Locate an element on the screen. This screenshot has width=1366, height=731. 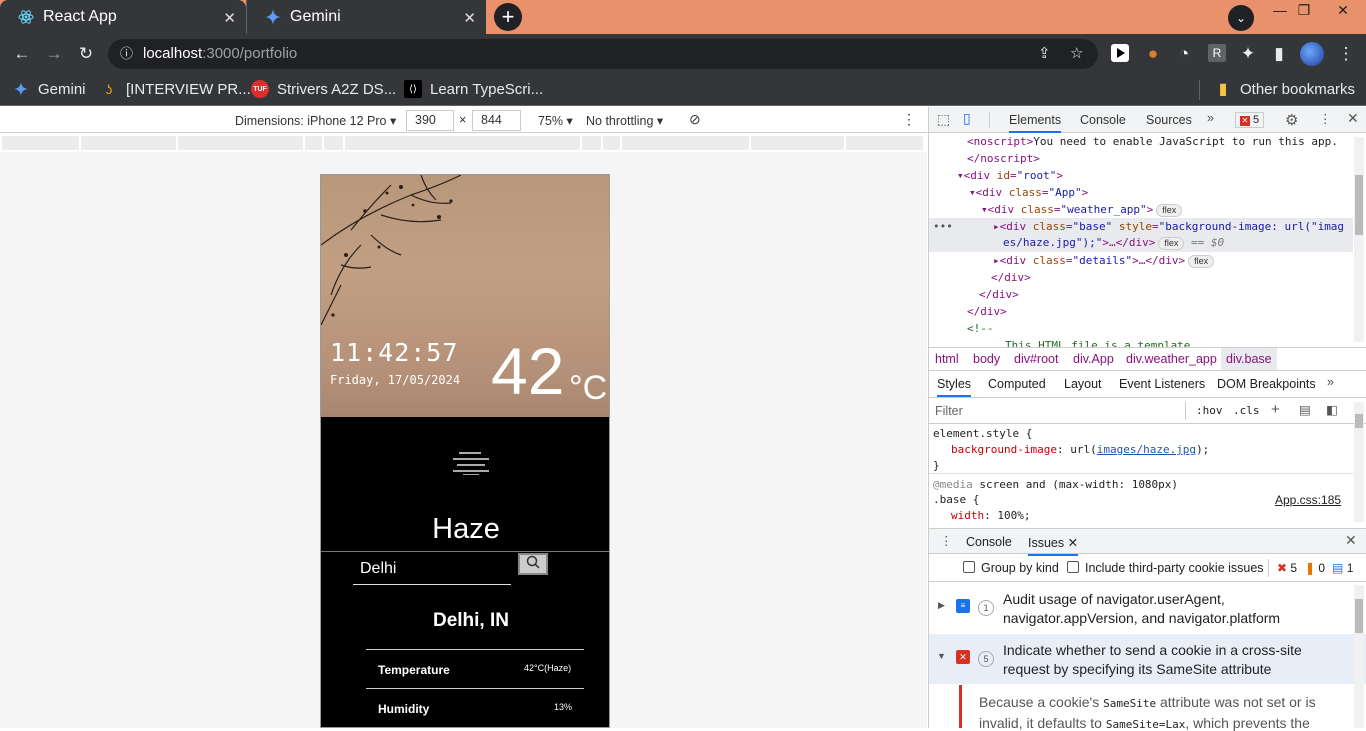
clock-ext-icon: ◔ is located at coordinates (1184, 54).